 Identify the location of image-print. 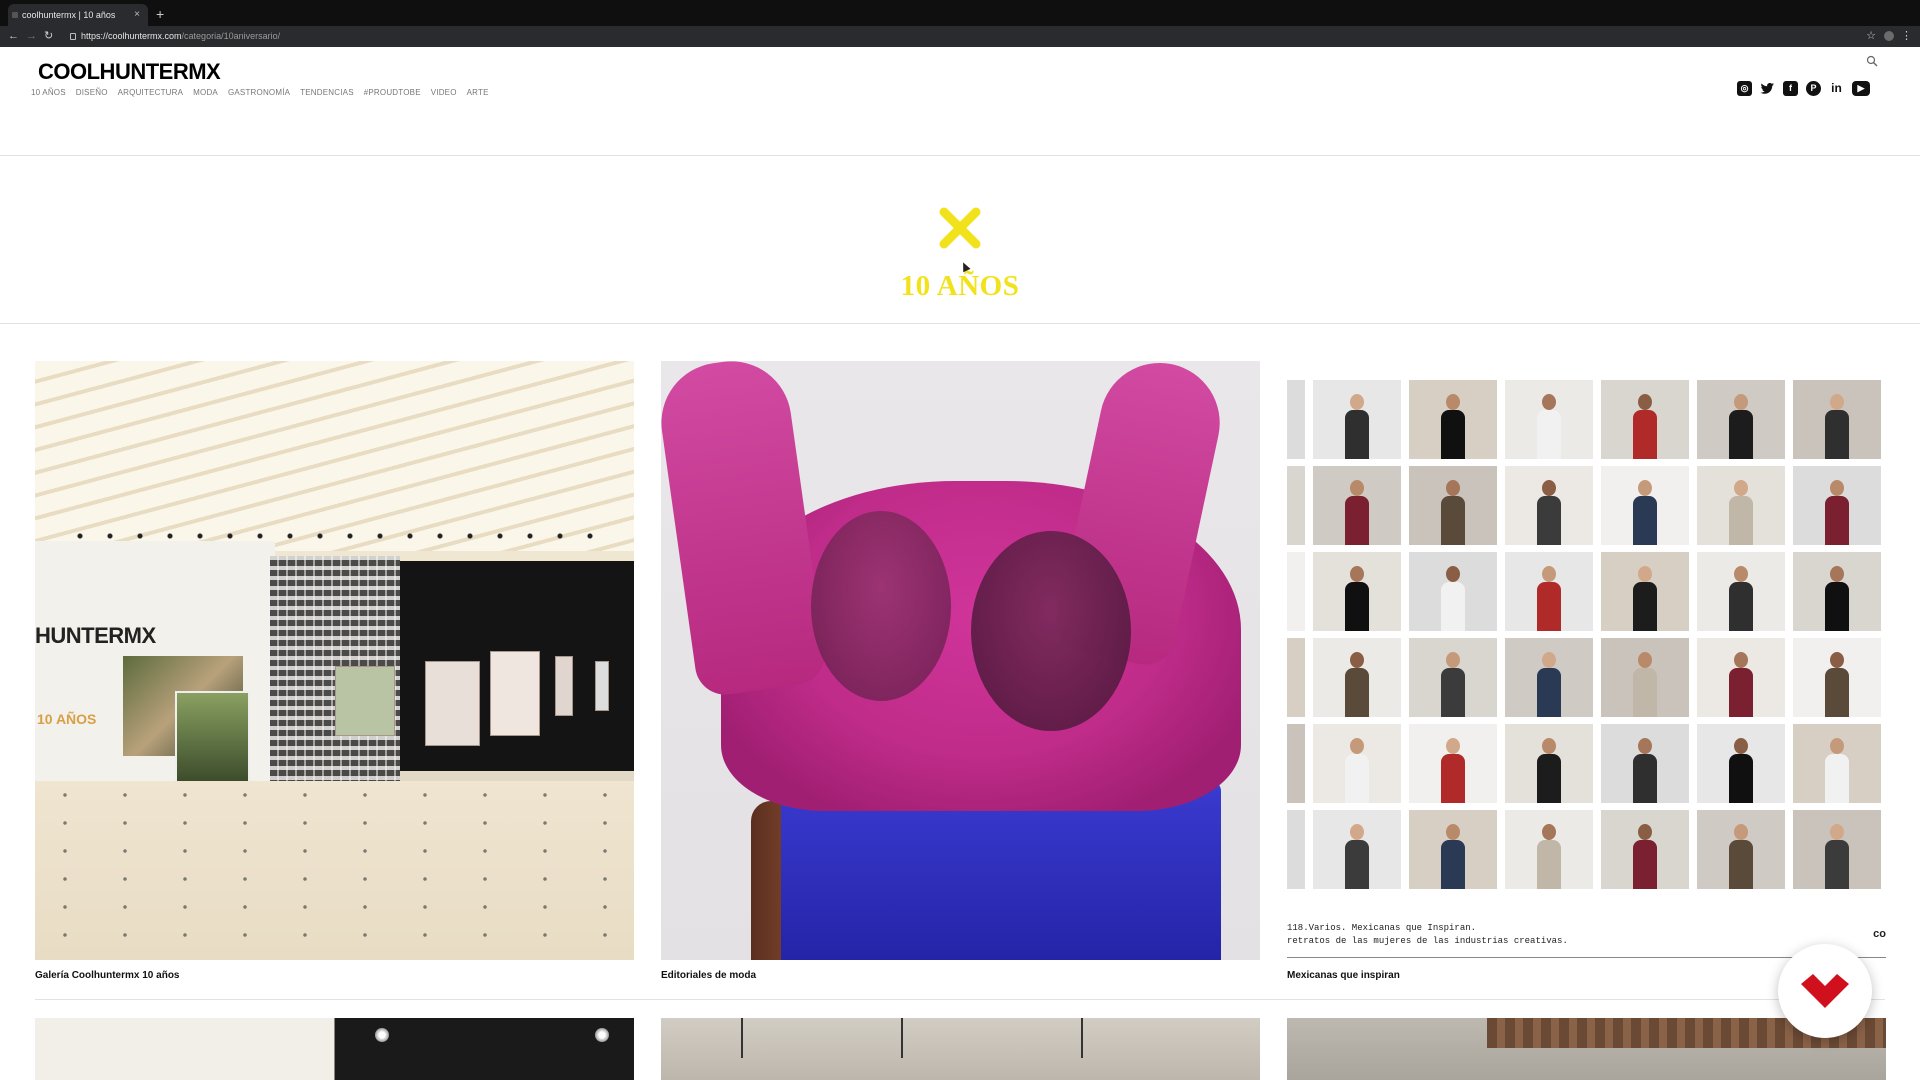
(212, 738).